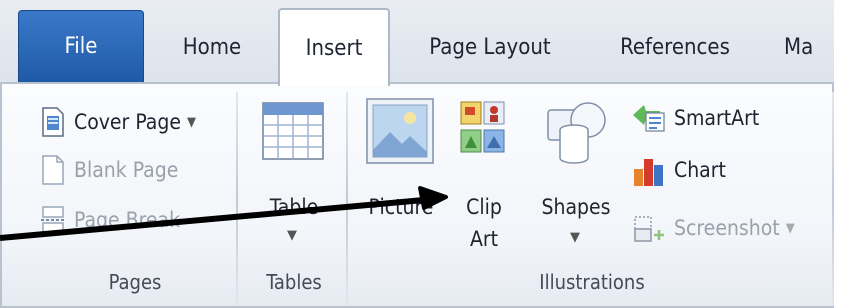  I want to click on clip-art-icon, so click(483, 130).